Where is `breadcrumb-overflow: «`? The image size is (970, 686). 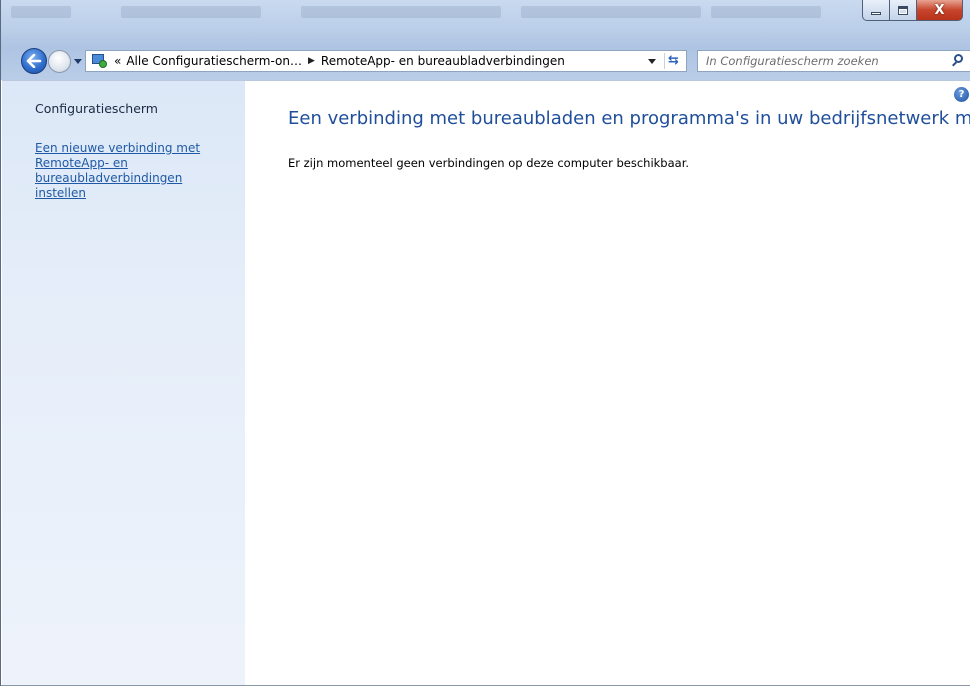
breadcrumb-overflow: « is located at coordinates (117, 61).